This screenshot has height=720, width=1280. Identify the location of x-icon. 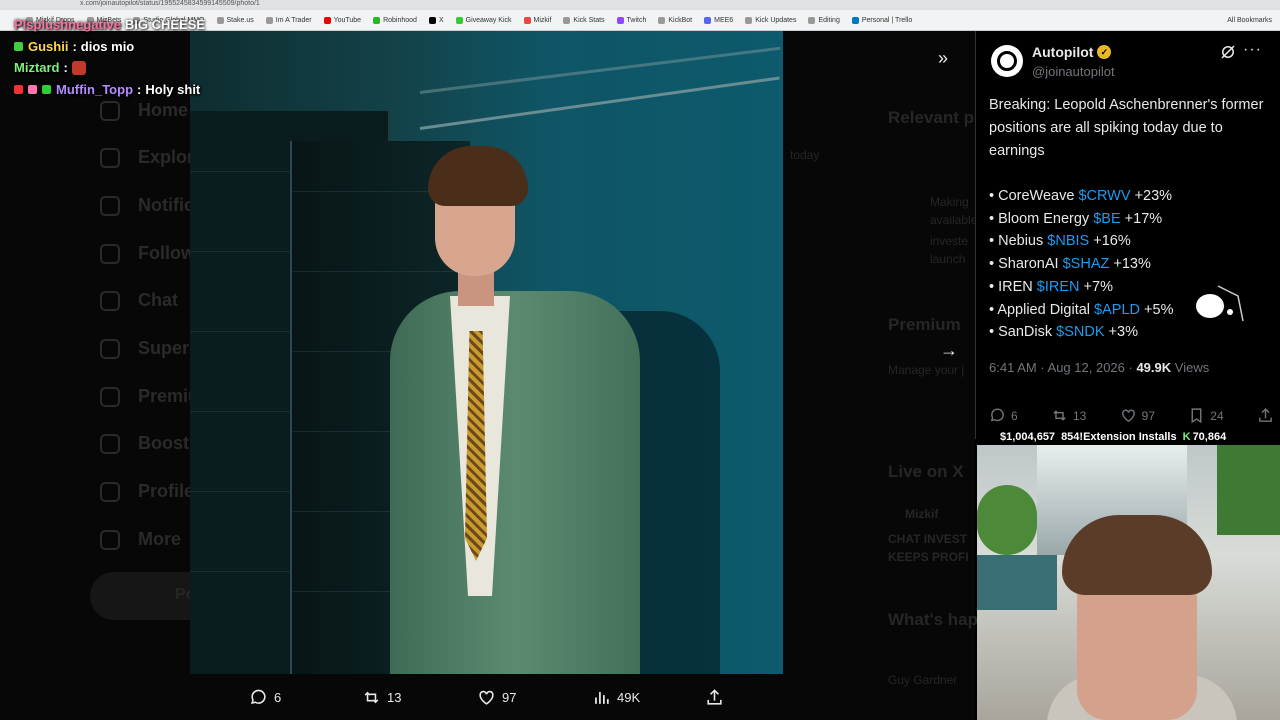
(110, 396).